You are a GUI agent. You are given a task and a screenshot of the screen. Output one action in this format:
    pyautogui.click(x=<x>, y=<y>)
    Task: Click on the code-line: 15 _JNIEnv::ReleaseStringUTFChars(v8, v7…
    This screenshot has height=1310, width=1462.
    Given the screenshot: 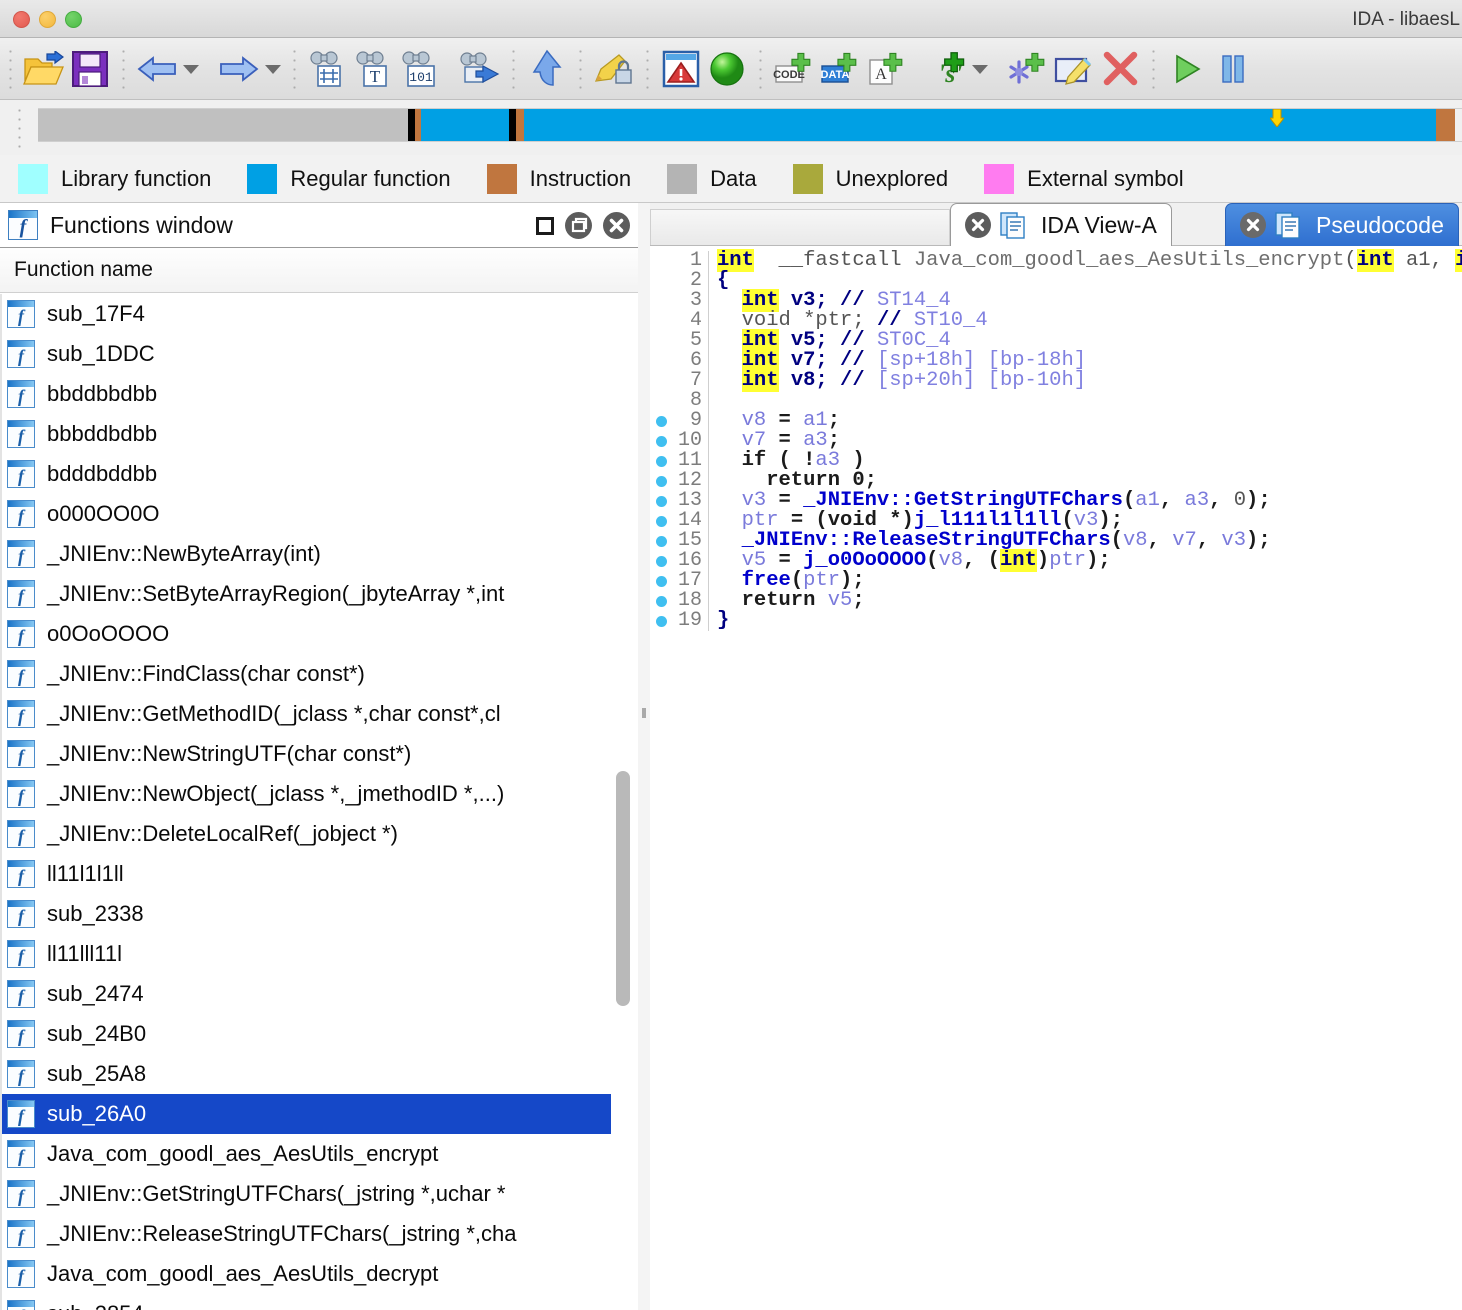 What is the action you would take?
    pyautogui.click(x=1056, y=540)
    